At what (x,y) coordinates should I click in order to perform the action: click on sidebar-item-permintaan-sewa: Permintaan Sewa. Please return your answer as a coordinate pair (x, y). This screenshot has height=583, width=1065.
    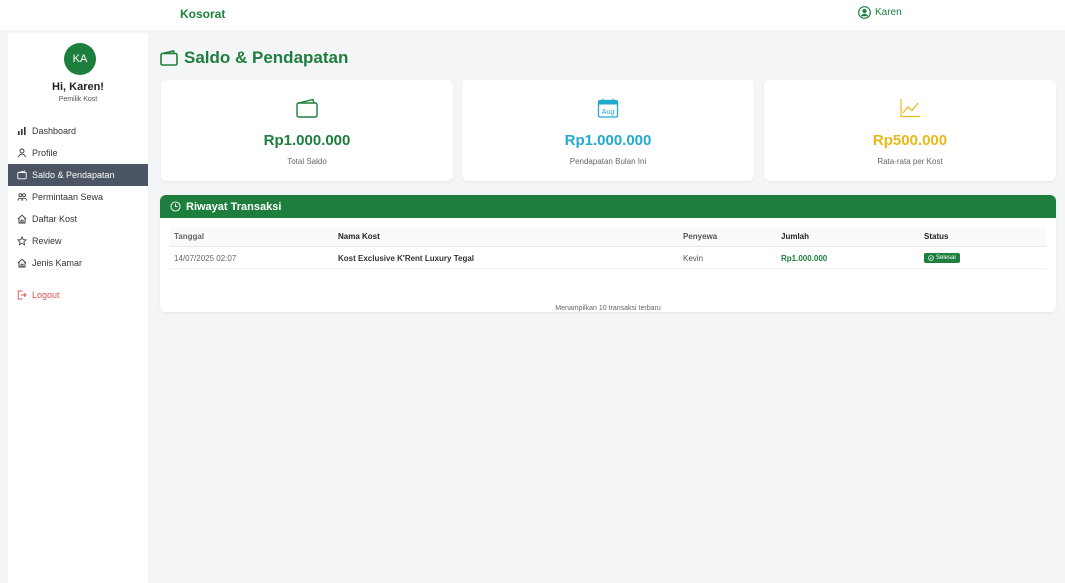
    Looking at the image, I should click on (78, 197).